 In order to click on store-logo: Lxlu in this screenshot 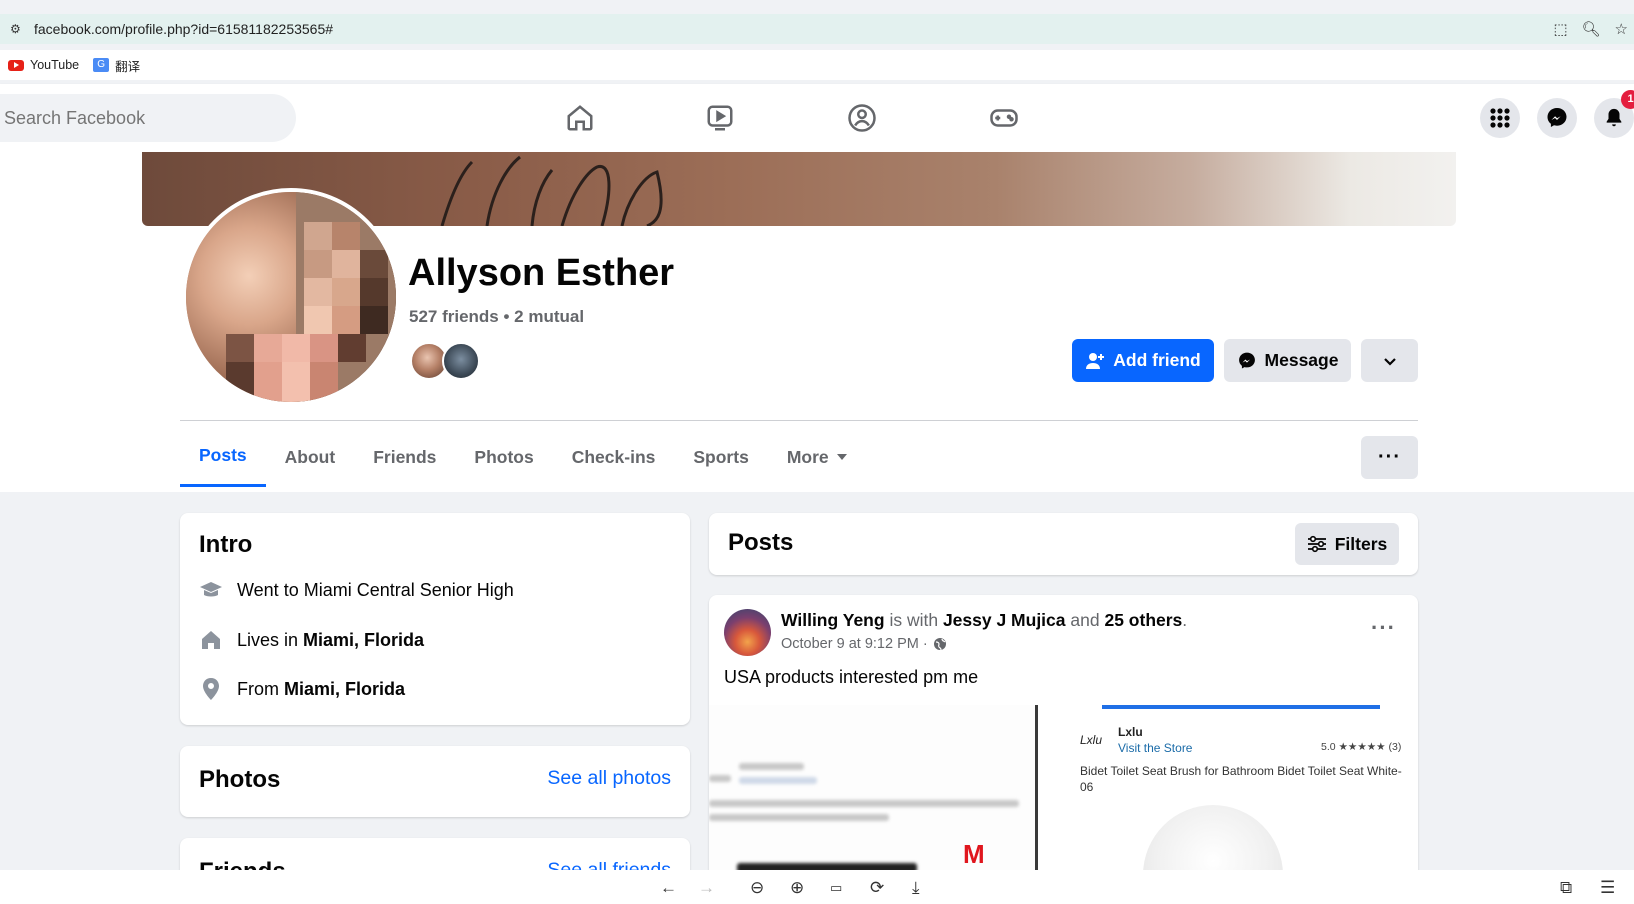, I will do `click(1091, 740)`.